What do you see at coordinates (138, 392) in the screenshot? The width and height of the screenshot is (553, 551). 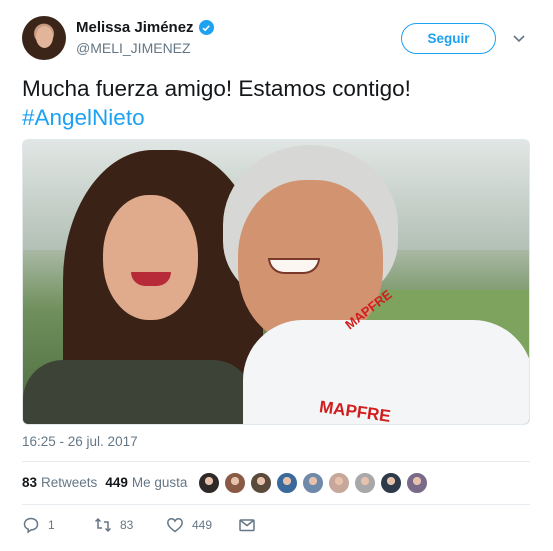 I see `photo-woman-jacket` at bounding box center [138, 392].